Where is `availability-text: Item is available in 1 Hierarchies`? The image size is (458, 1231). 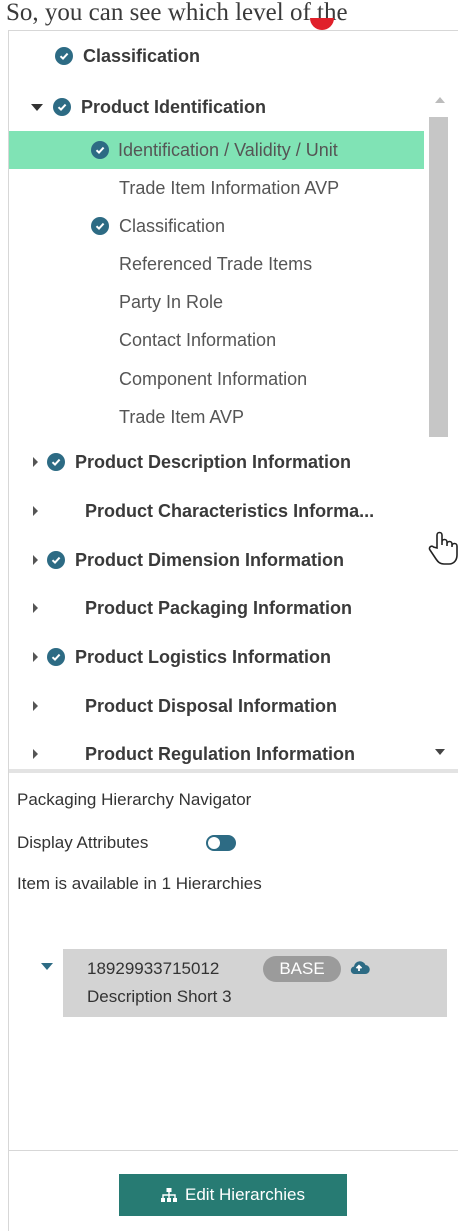
availability-text: Item is available in 1 Hierarchies is located at coordinates (139, 883).